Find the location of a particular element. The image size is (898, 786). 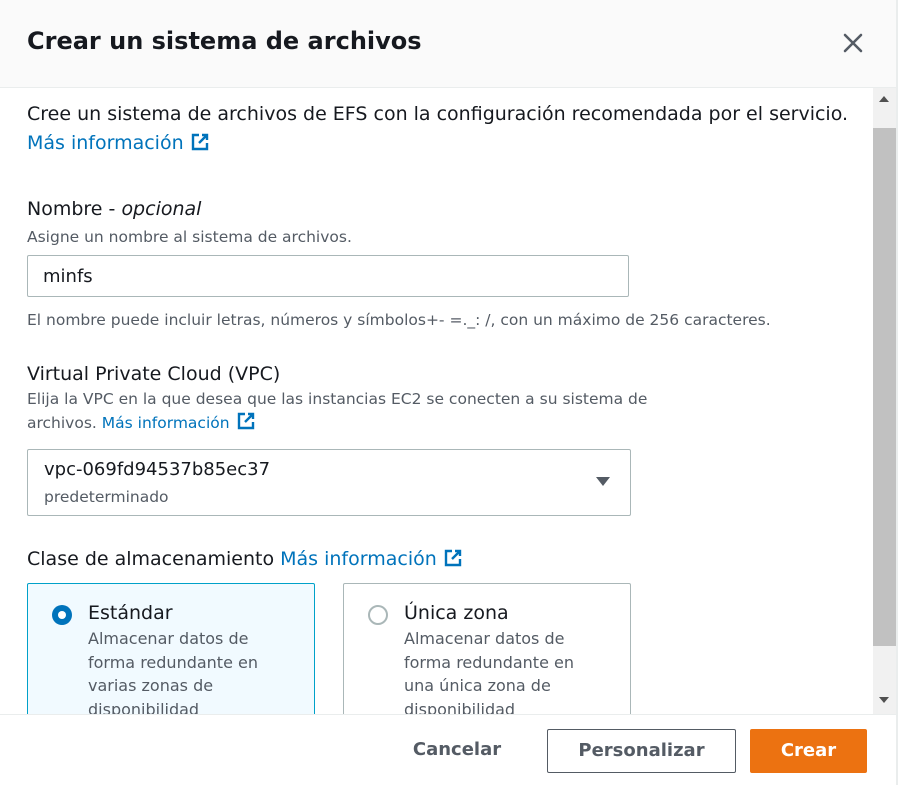

dialog-footer: Cancelar Personalizar Crear is located at coordinates (448, 750).